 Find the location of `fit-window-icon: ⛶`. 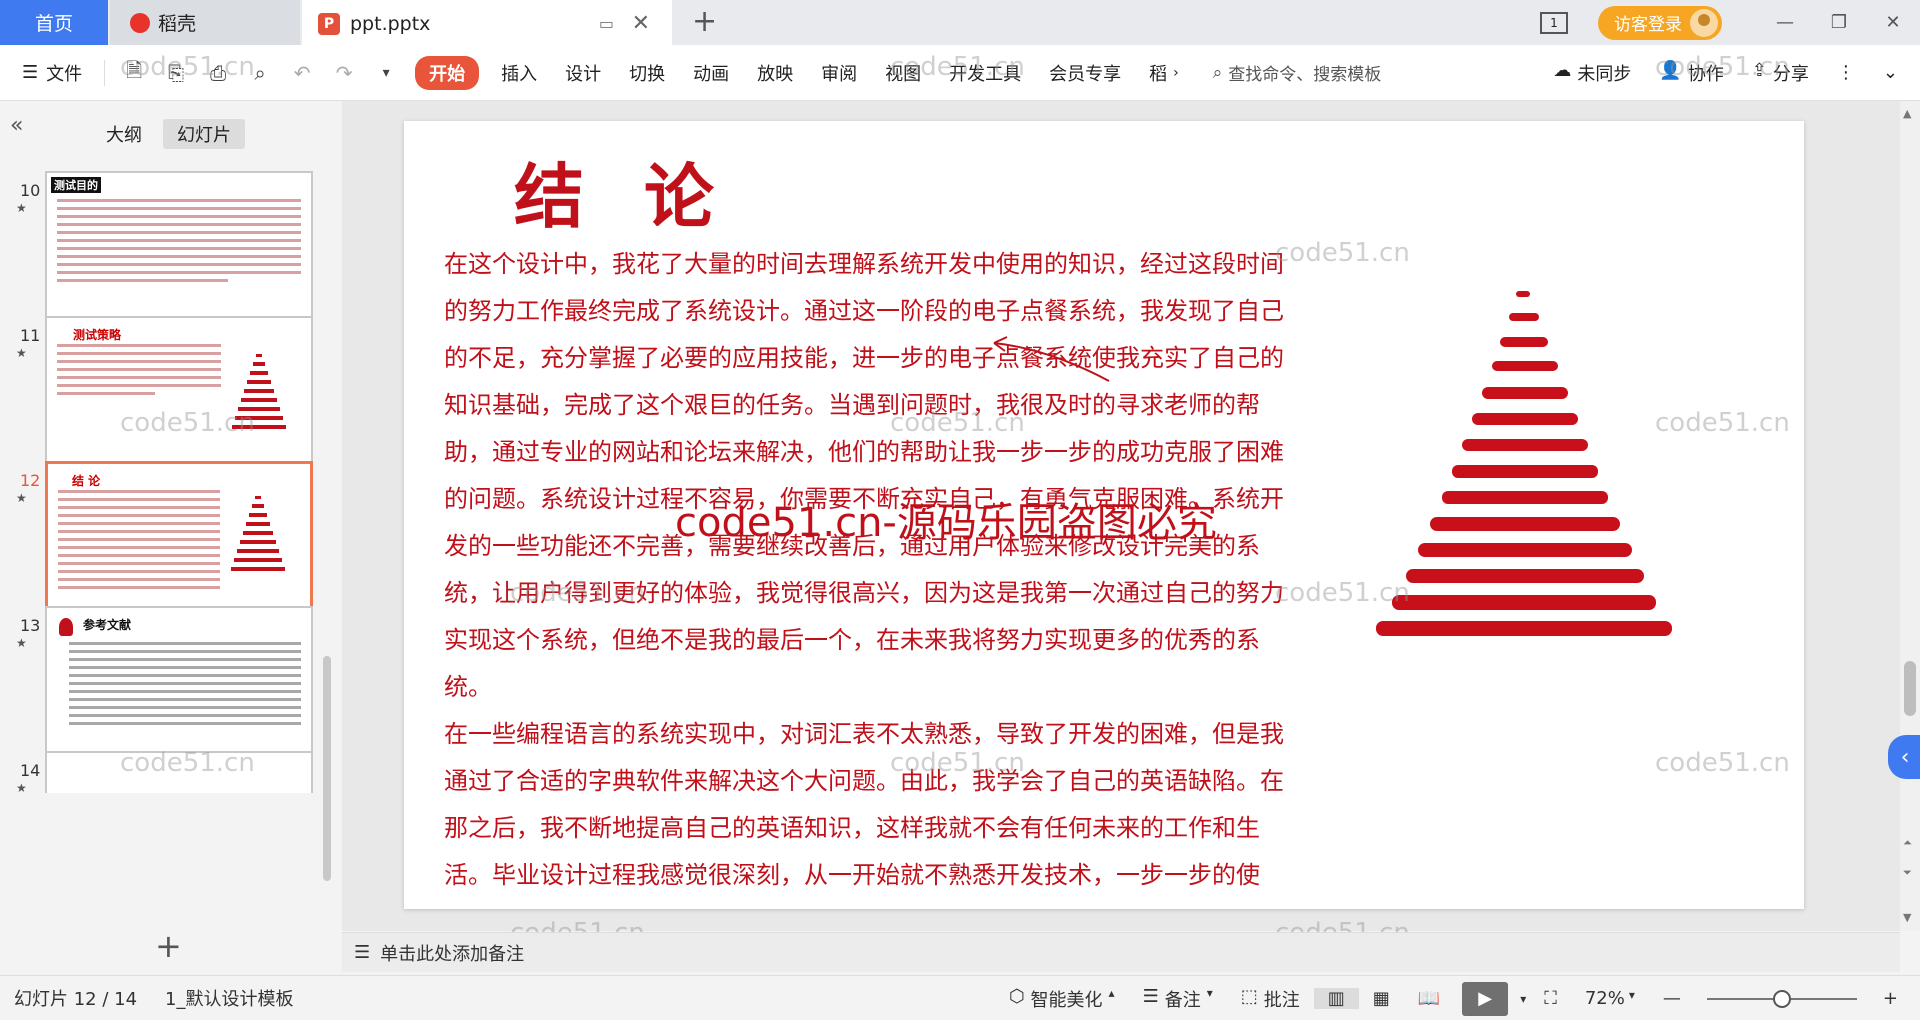

fit-window-icon: ⛶ is located at coordinates (1550, 998).